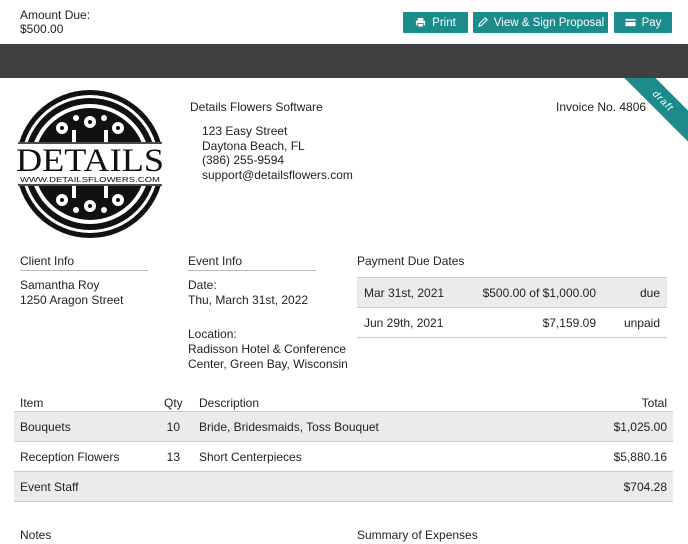  I want to click on item-name: Bouquets, so click(45, 427).